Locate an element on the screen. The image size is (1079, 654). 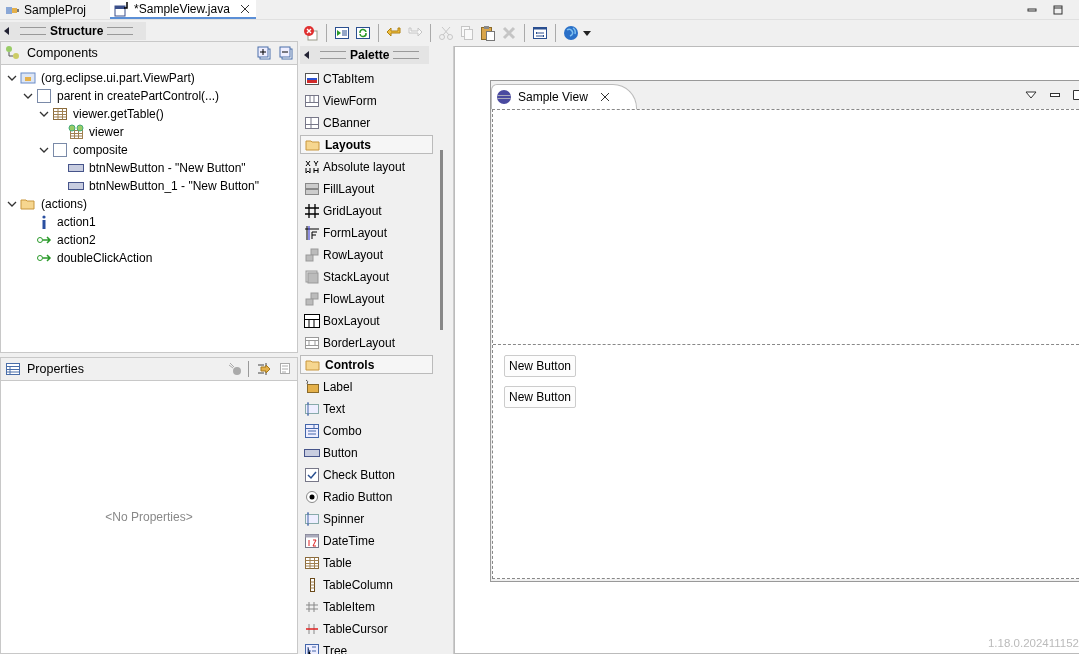
outline-entry: parent in createPartControl(...) is located at coordinates (138, 96).